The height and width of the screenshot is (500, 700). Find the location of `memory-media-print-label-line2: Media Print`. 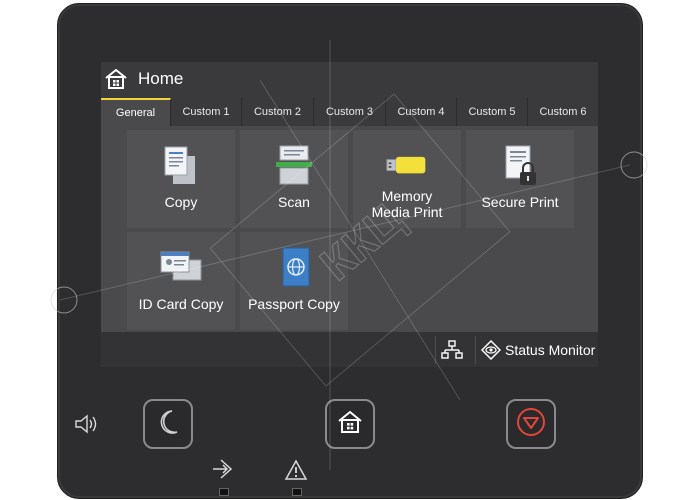

memory-media-print-label-line2: Media Print is located at coordinates (407, 212).